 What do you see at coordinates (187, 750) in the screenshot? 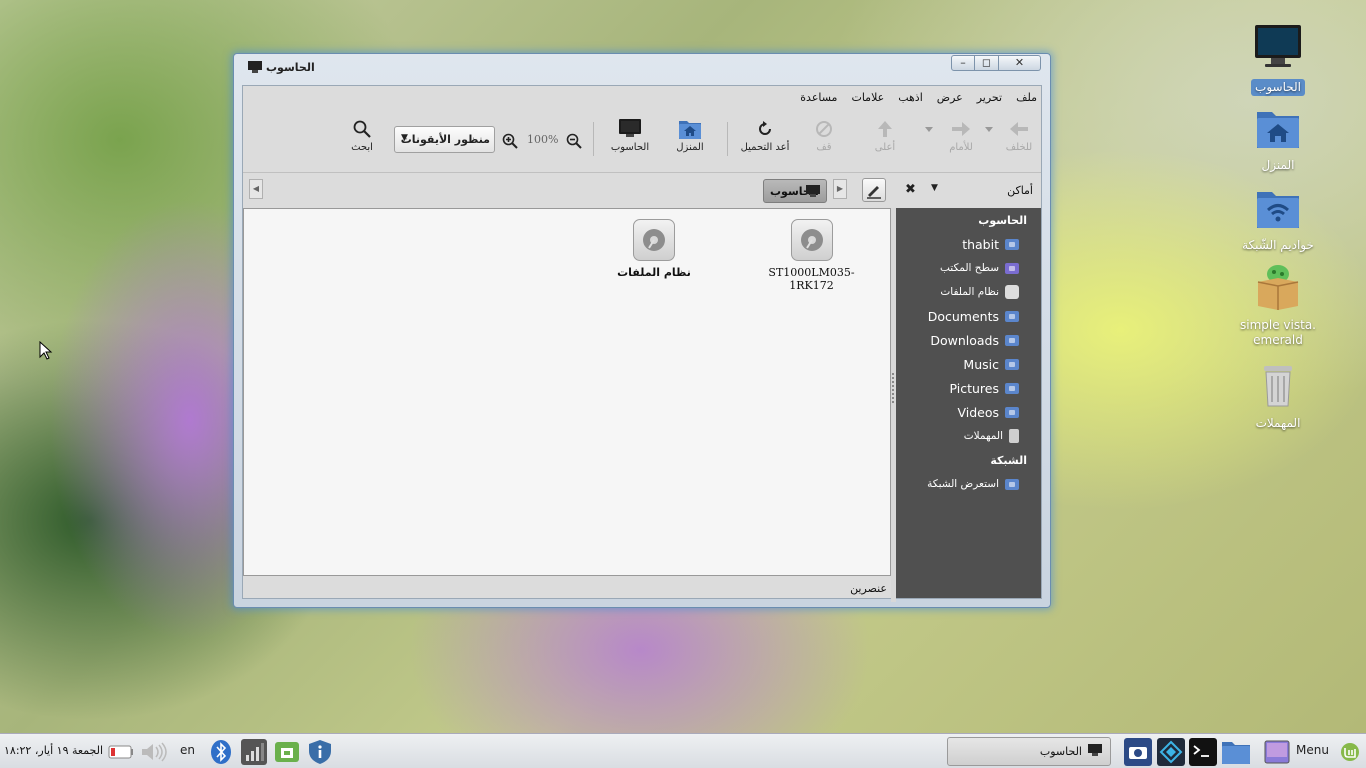
I see `keyboard-layout-indicator: en` at bounding box center [187, 750].